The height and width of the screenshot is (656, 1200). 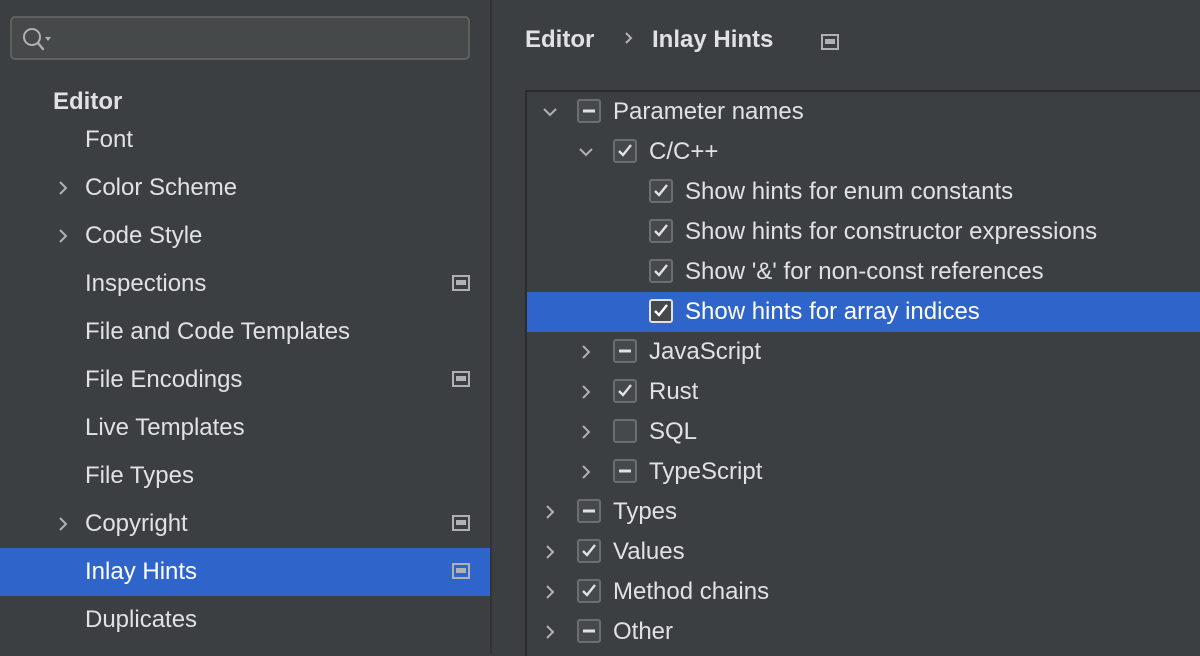 I want to click on tree-row-label: Other, so click(x=643, y=631).